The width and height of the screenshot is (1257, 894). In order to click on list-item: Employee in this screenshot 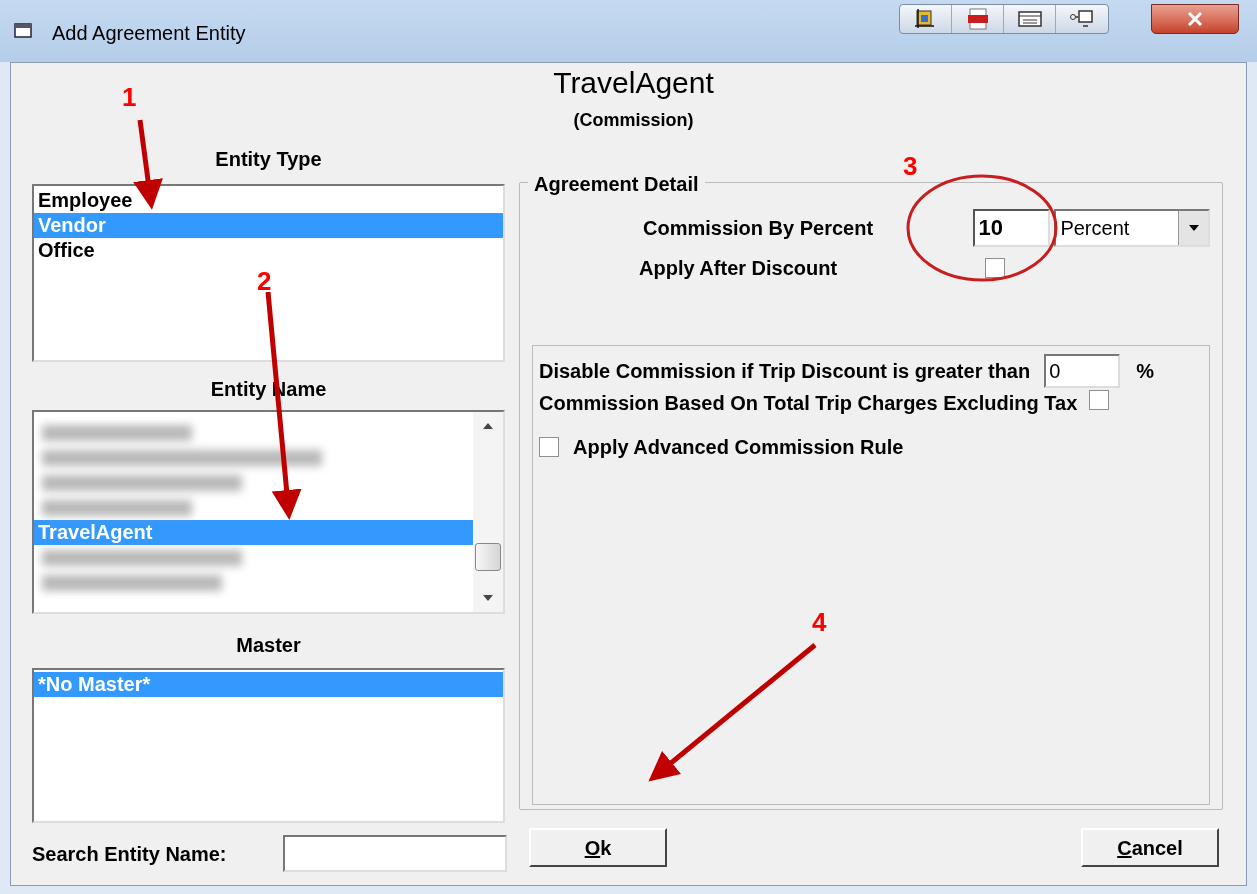, I will do `click(268, 200)`.